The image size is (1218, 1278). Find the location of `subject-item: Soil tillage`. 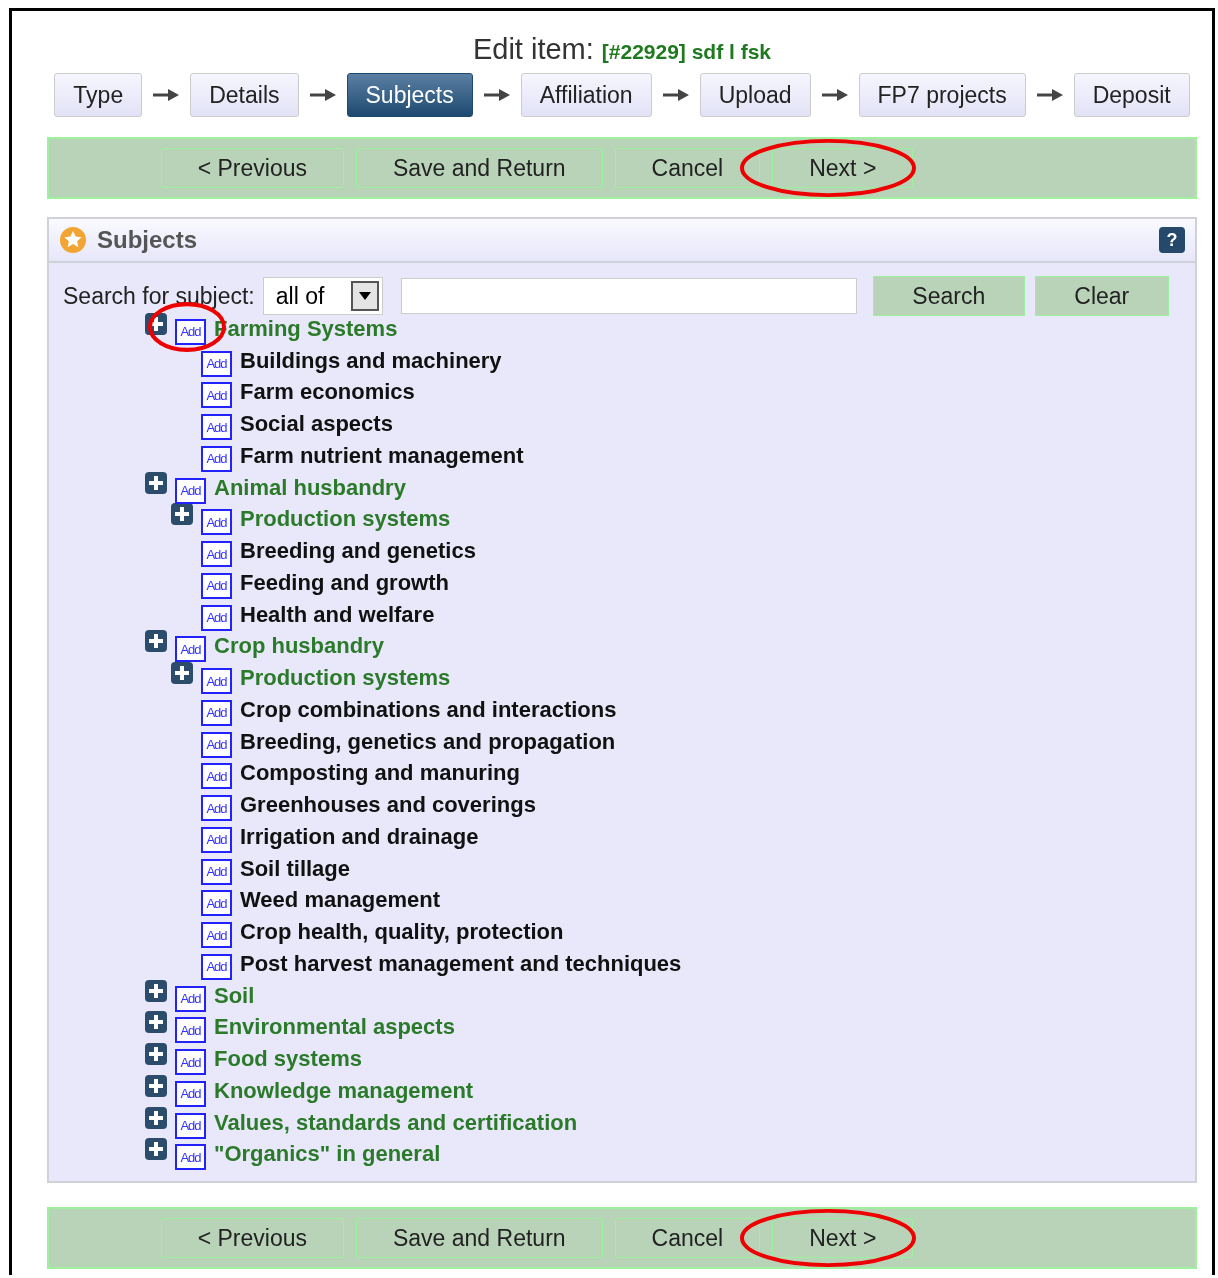

subject-item: Soil tillage is located at coordinates (295, 868).